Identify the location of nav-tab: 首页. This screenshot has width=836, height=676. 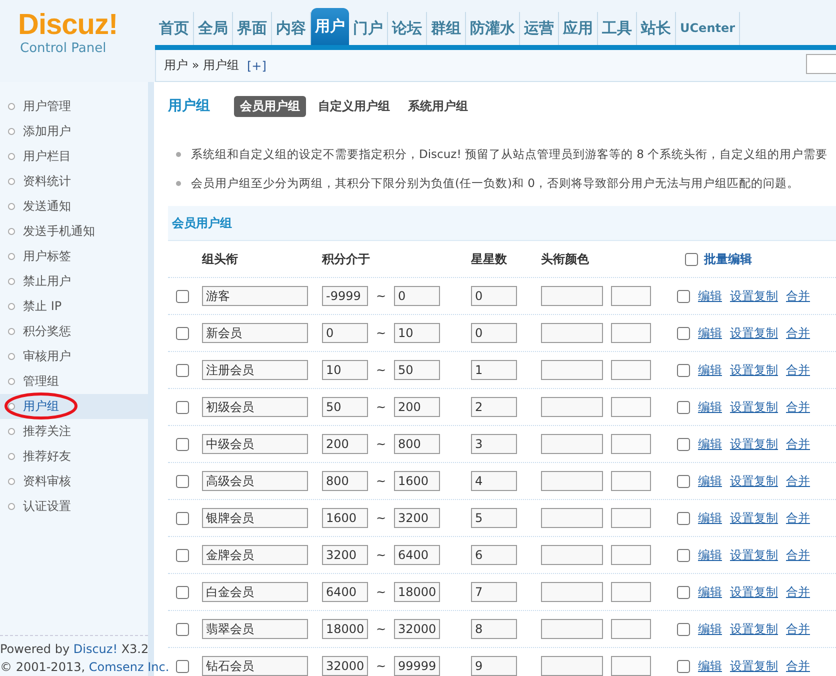
(174, 28).